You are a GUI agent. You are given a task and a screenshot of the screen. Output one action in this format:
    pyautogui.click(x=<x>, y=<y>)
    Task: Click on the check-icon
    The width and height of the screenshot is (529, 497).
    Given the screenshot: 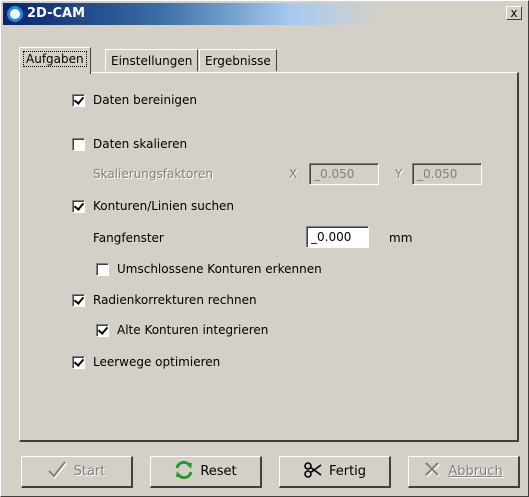 What is the action you would take?
    pyautogui.click(x=57, y=471)
    